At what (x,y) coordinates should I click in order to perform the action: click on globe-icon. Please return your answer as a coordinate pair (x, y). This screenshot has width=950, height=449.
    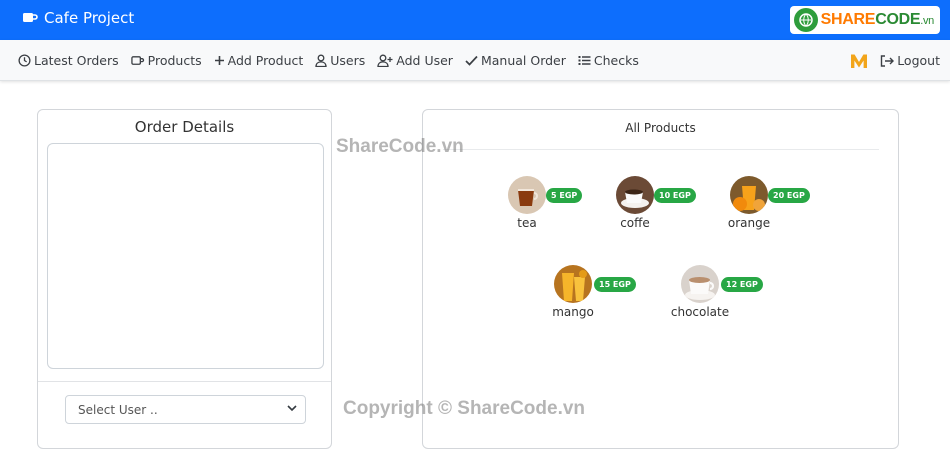
    Looking at the image, I should click on (805, 20).